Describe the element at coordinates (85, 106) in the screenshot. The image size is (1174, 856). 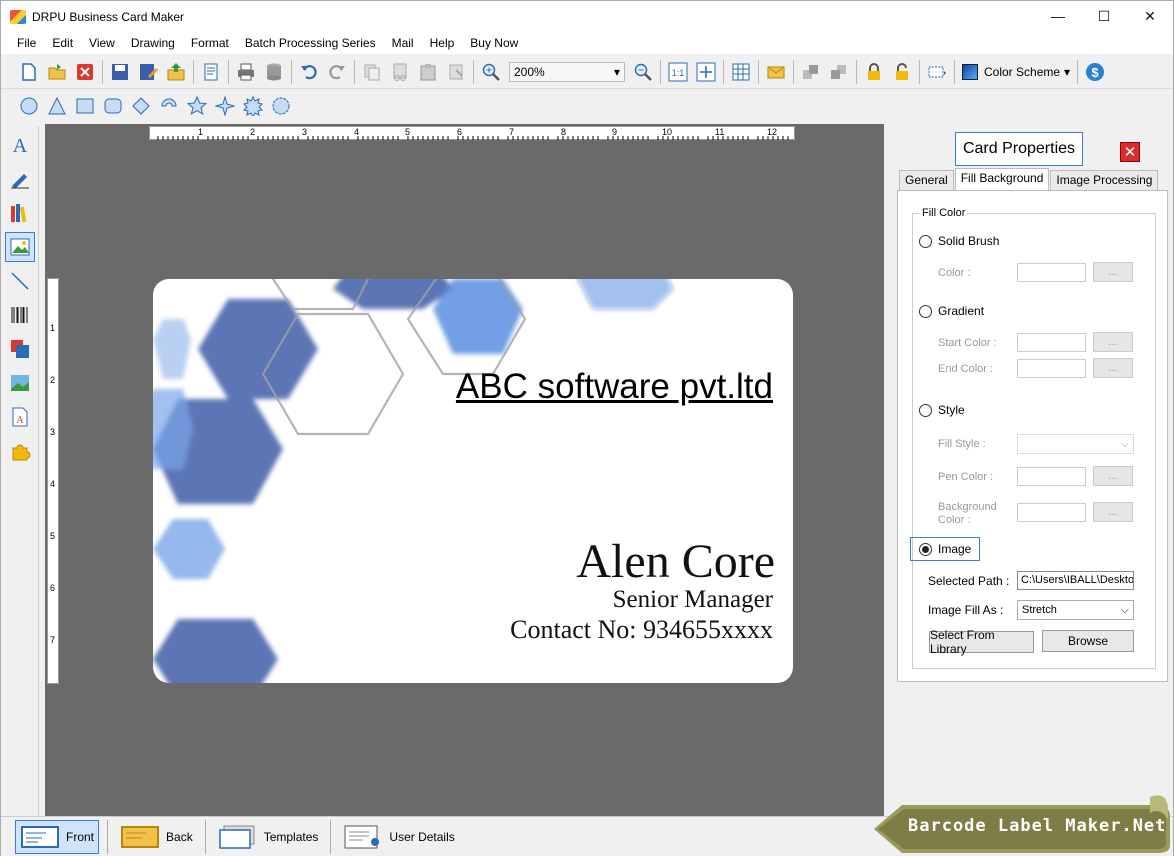
I see `rectangle-icon` at that location.